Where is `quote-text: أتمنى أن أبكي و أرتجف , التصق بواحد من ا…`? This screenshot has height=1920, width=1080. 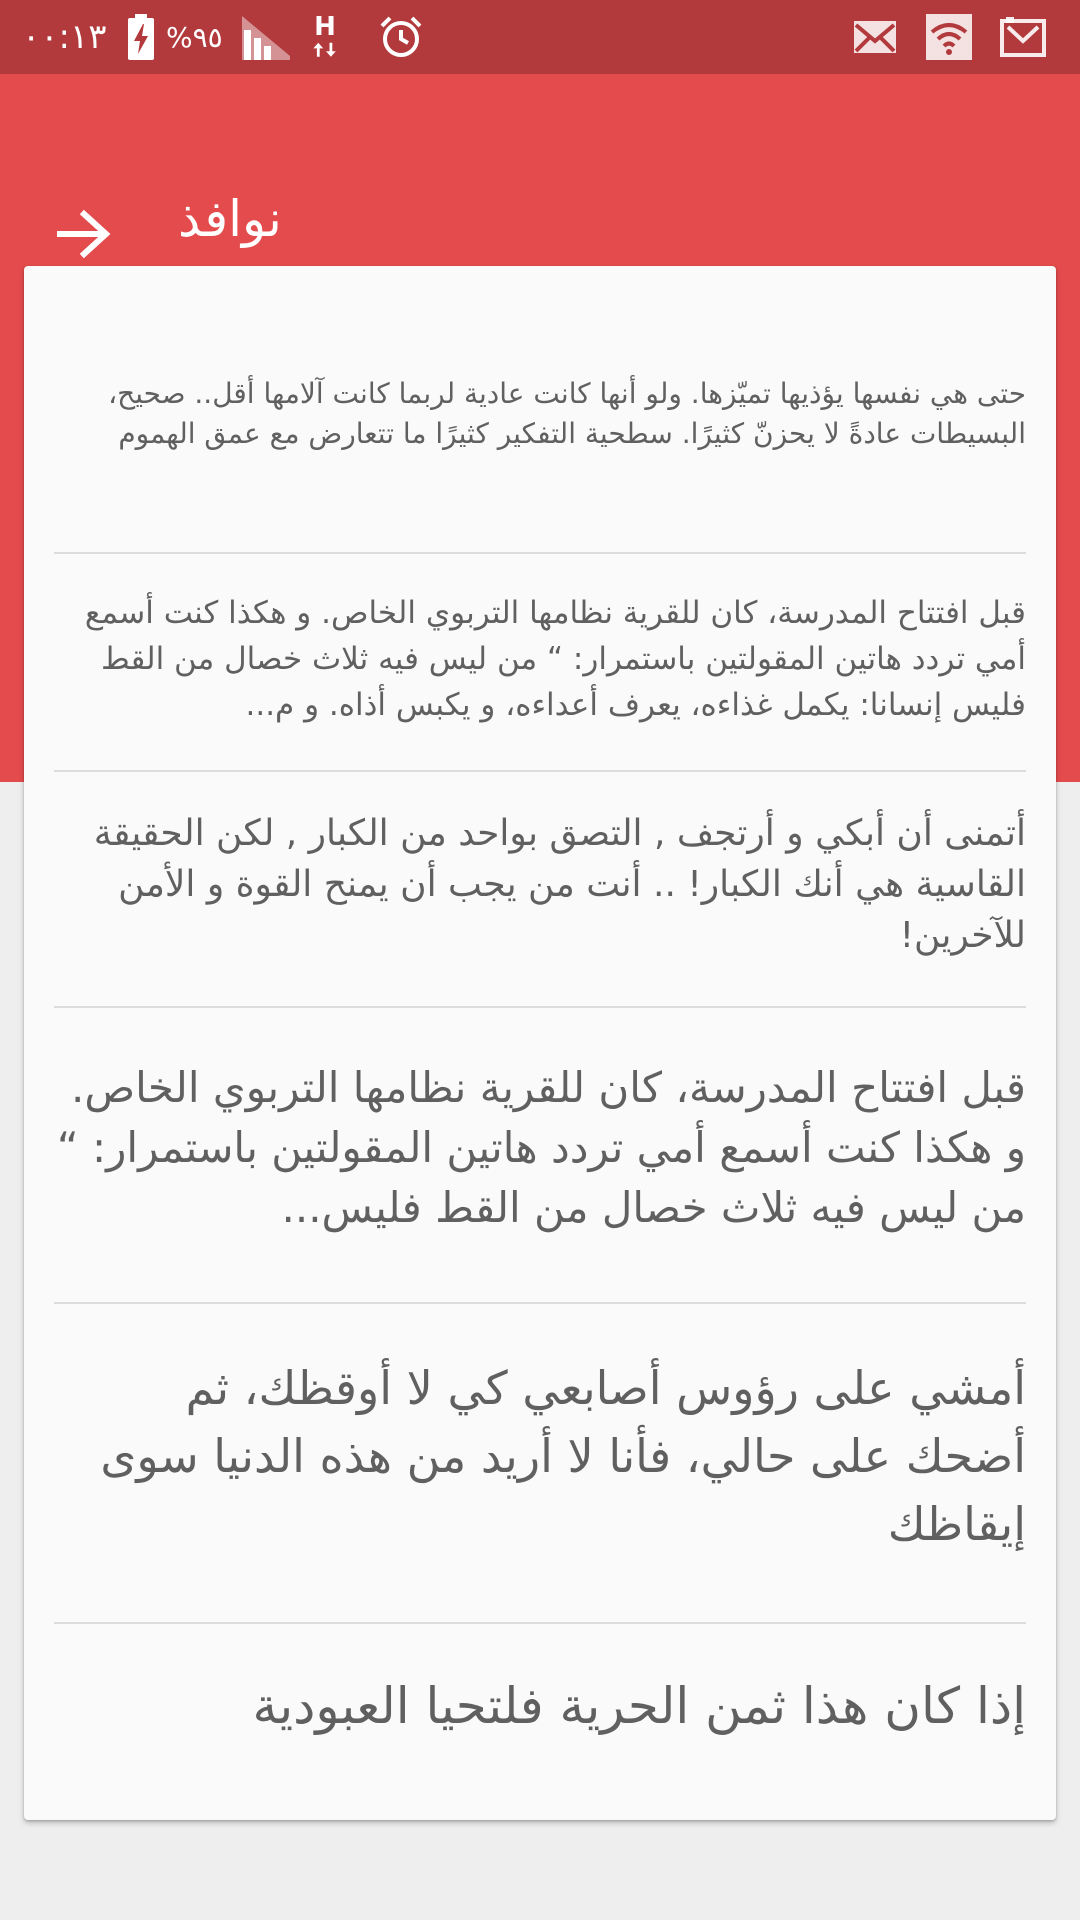
quote-text: أتمنى أن أبكي و أرتجف , التصق بواحد من ا… is located at coordinates (559, 884).